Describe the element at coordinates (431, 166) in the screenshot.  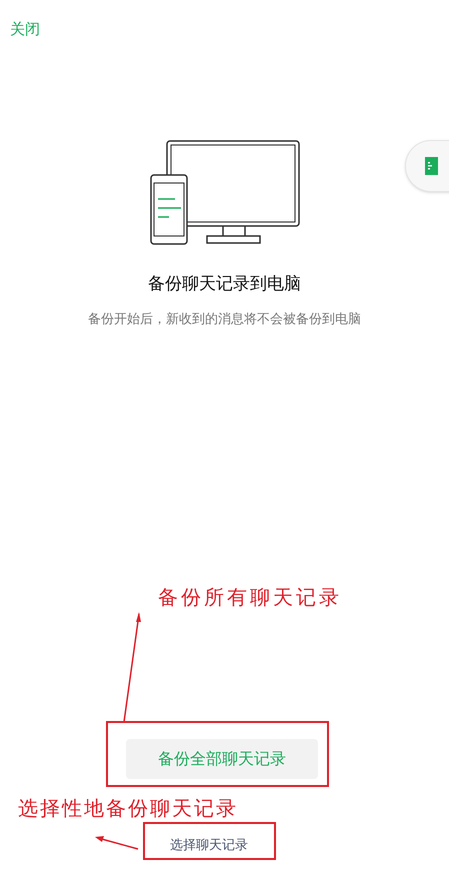
I see `document-icon` at that location.